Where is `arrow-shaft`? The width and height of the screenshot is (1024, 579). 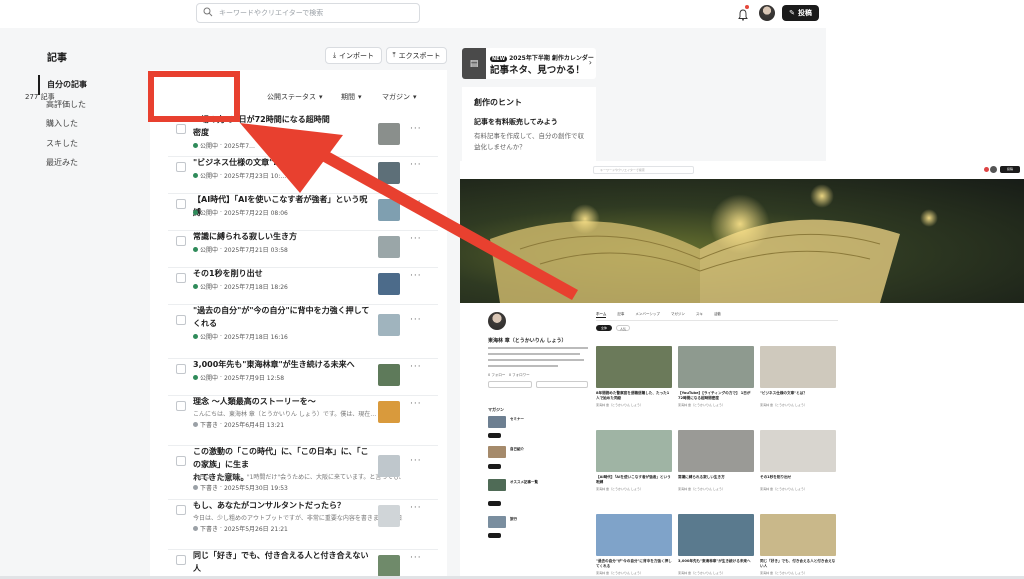
arrow-shaft is located at coordinates (449, 225).